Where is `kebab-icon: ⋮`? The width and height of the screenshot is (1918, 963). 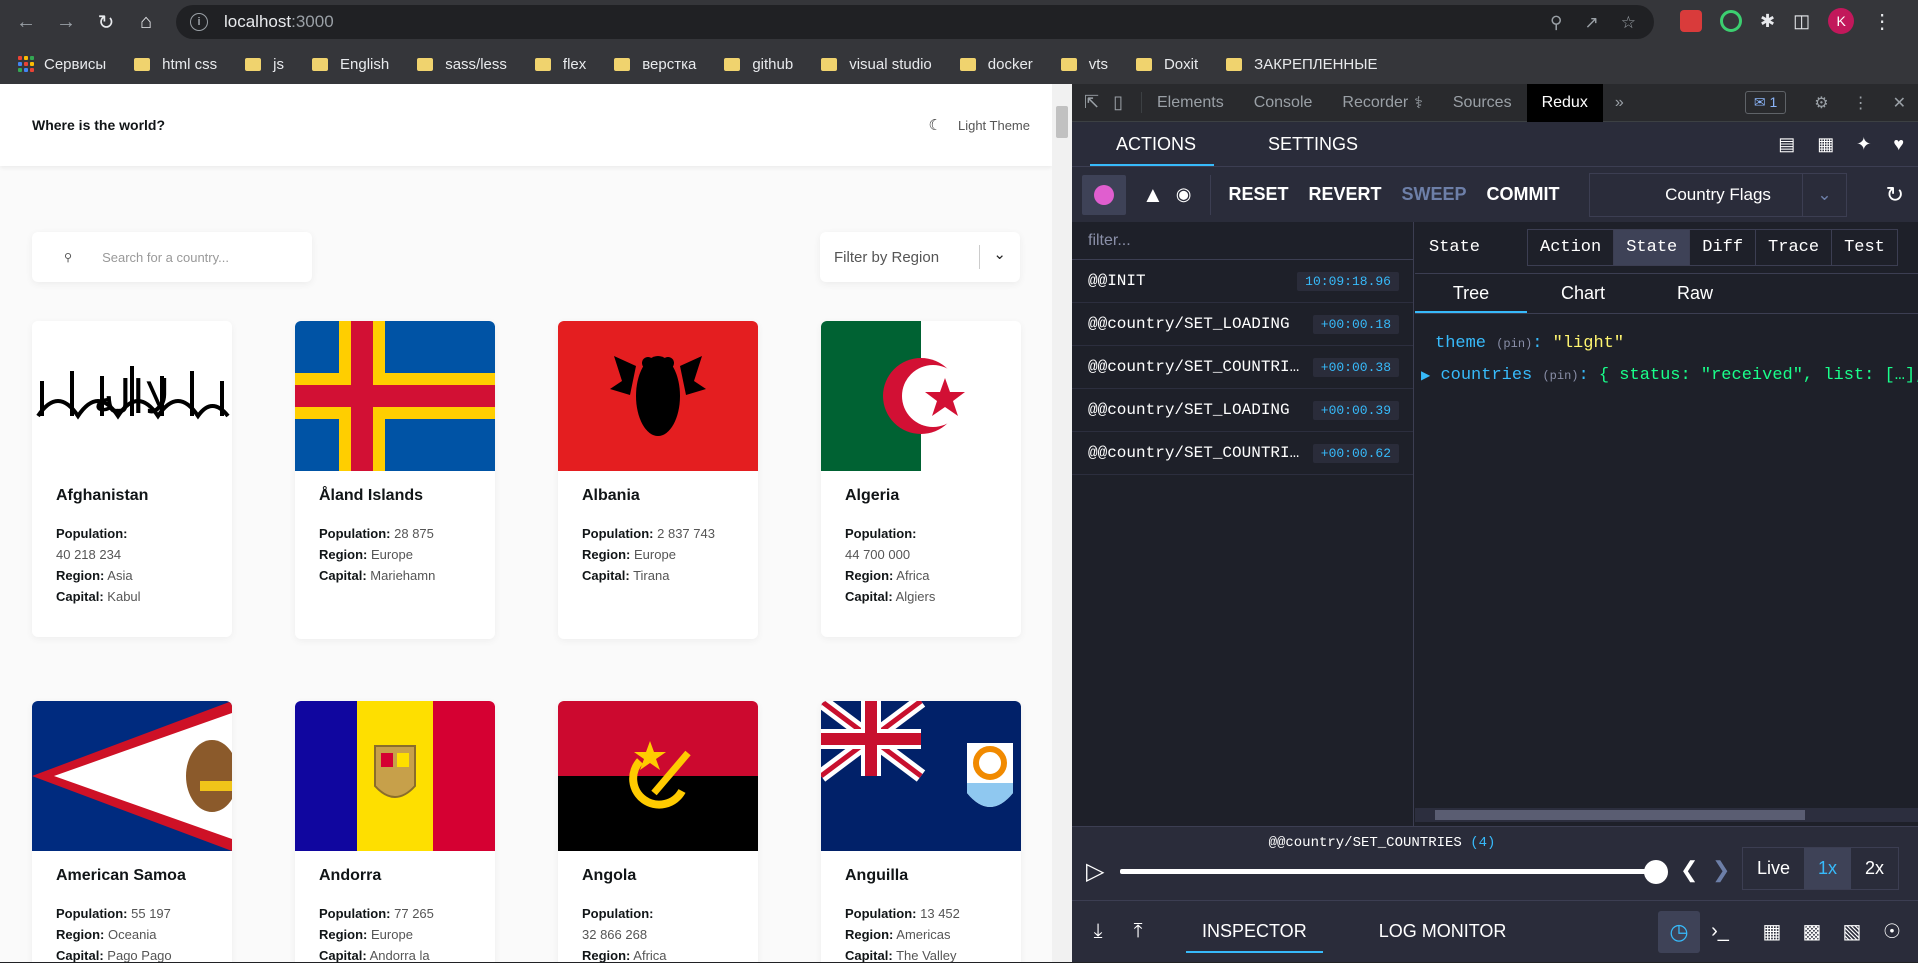
kebab-icon: ⋮ is located at coordinates (1861, 103).